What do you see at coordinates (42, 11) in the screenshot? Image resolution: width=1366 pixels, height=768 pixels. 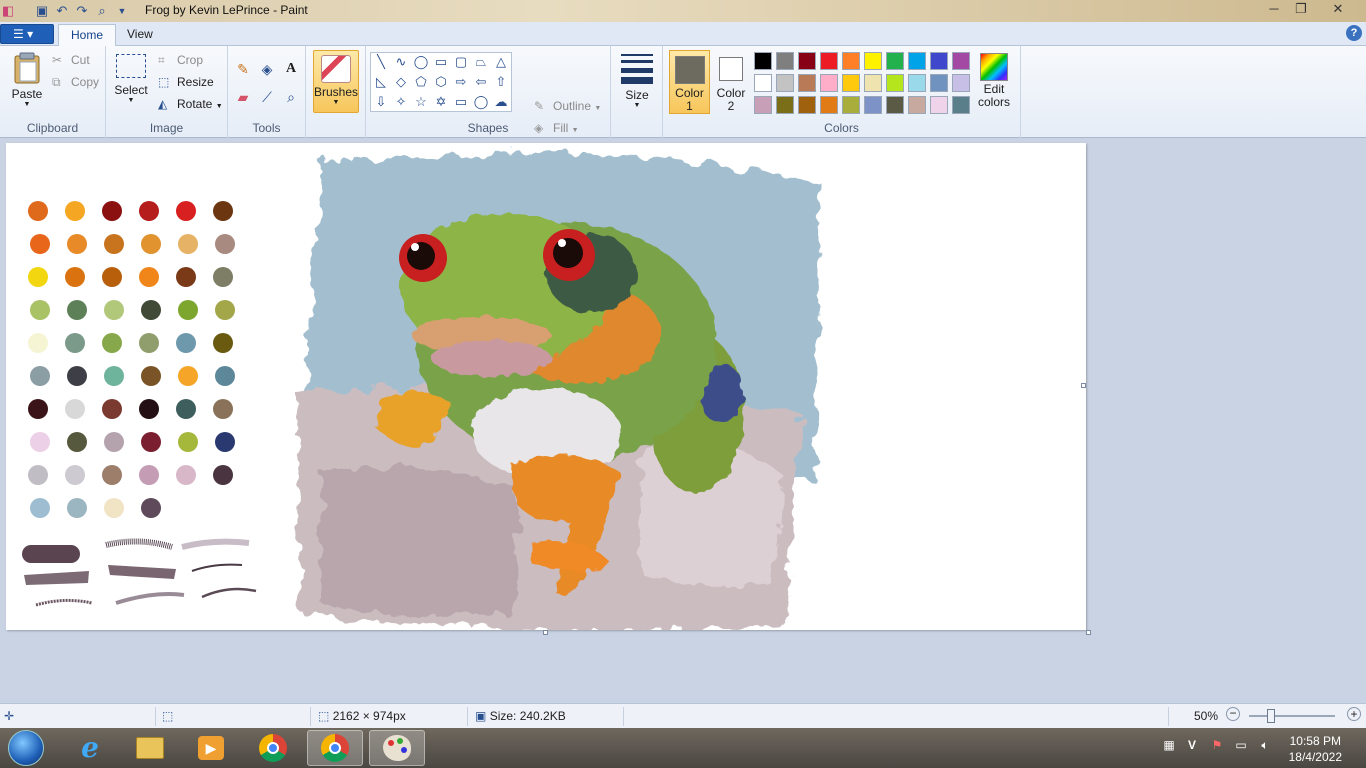 I see `save-icon: ▣` at bounding box center [42, 11].